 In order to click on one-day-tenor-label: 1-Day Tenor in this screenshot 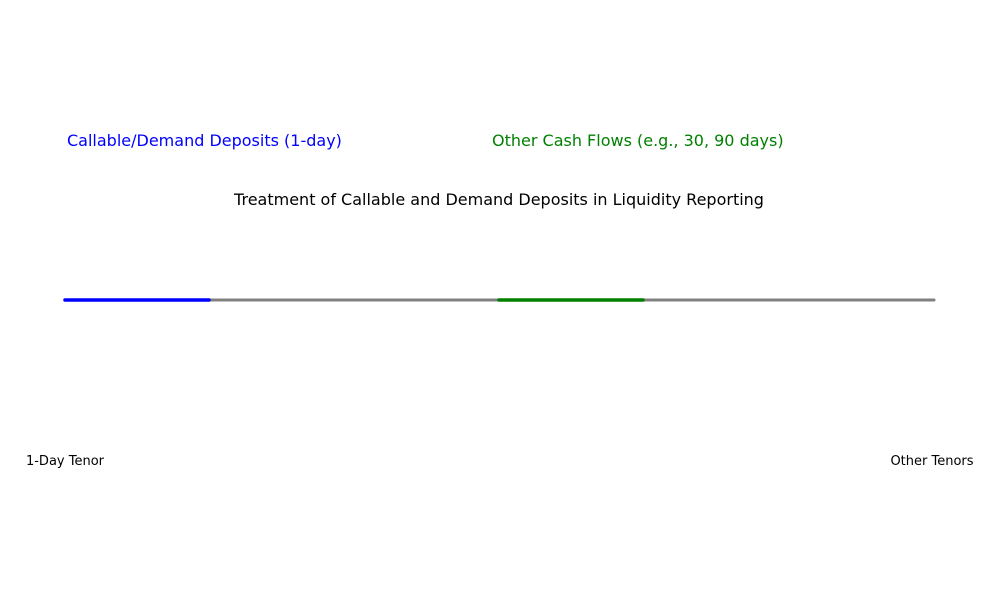, I will do `click(65, 461)`.